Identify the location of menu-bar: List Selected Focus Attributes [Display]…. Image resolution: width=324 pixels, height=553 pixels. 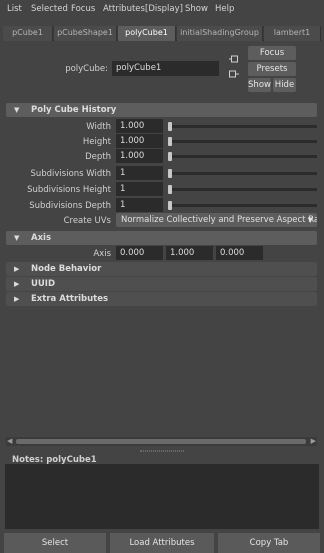
(162, 9).